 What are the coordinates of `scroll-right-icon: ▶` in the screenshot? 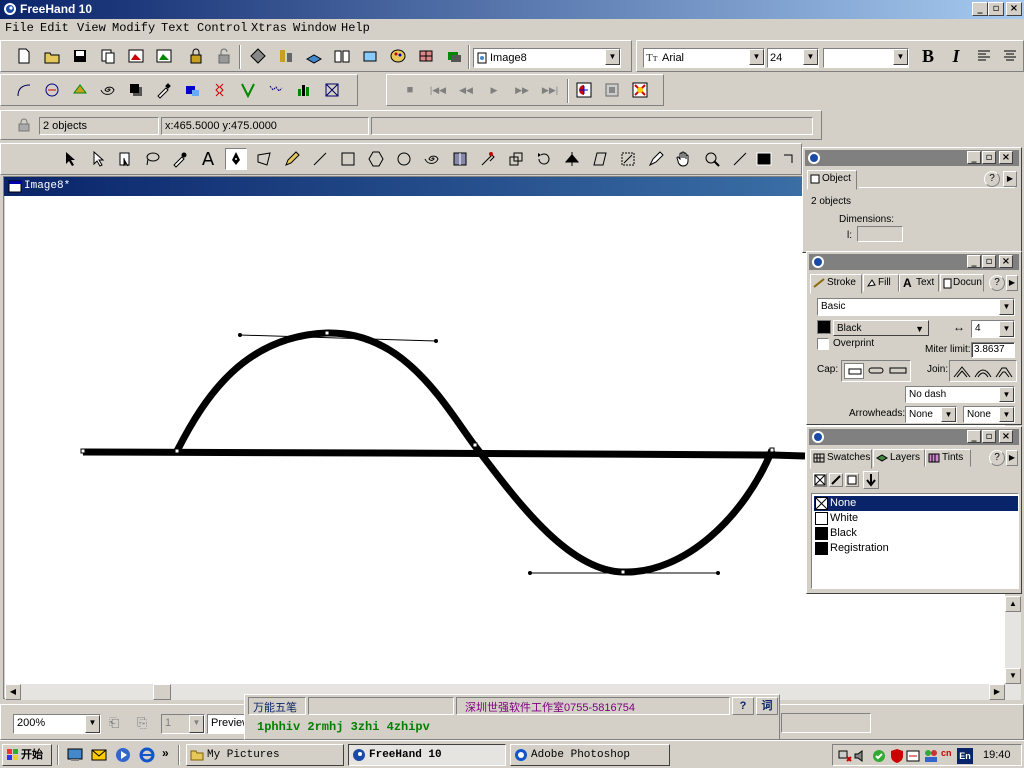 It's located at (997, 692).